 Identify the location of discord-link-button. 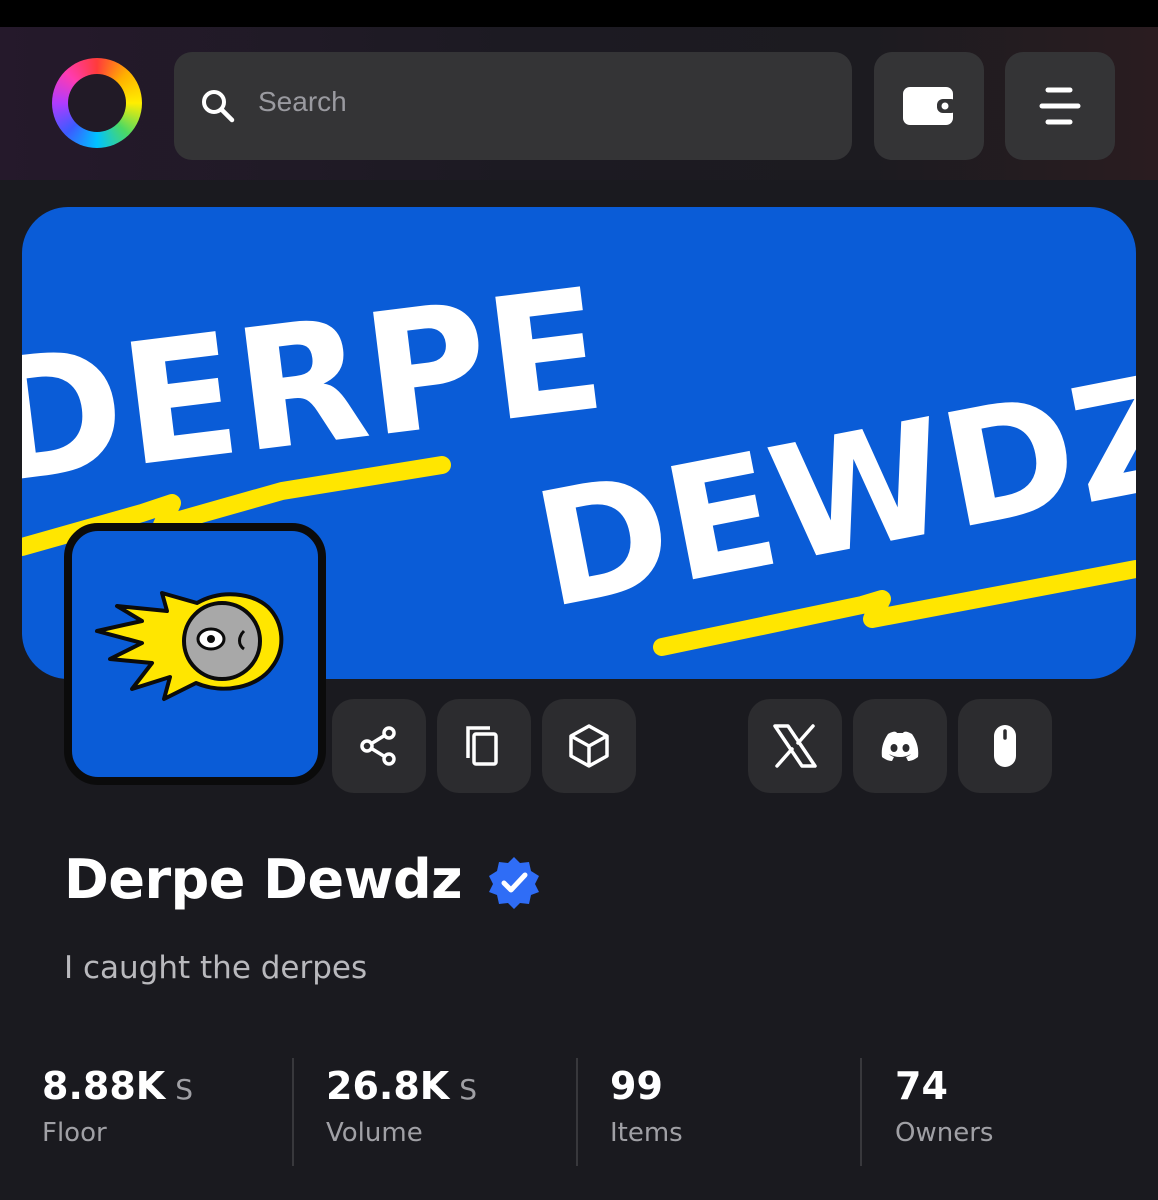
(900, 746).